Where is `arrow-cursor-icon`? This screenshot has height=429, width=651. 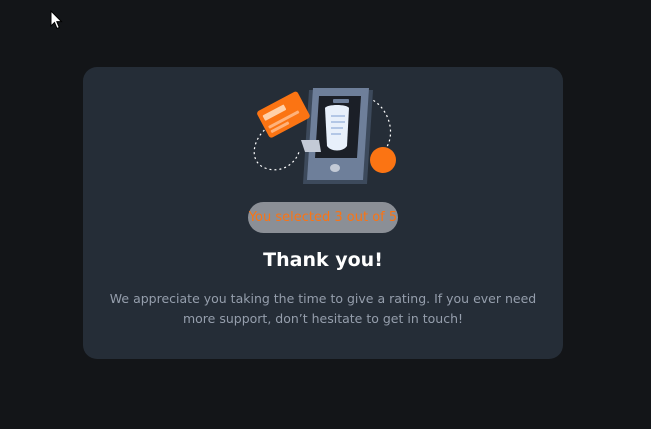
arrow-cursor-icon is located at coordinates (56, 20).